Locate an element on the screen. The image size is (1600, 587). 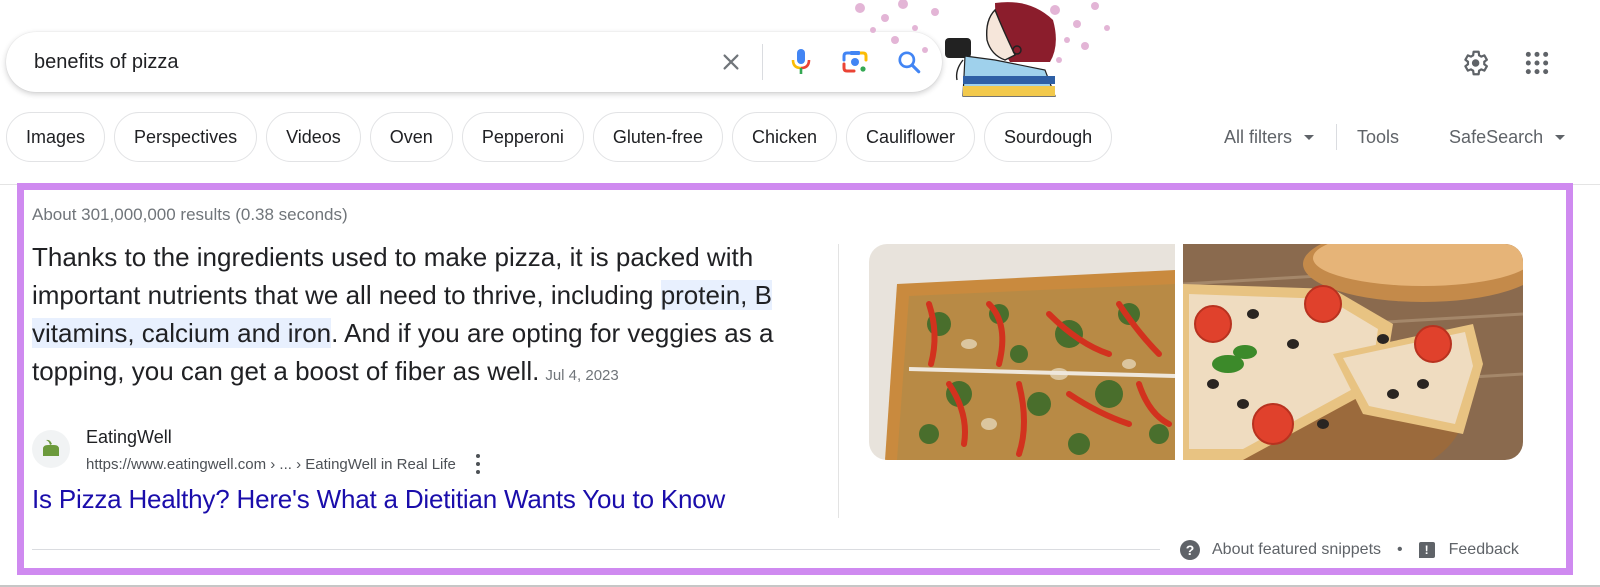
gear-icon is located at coordinates (1475, 63).